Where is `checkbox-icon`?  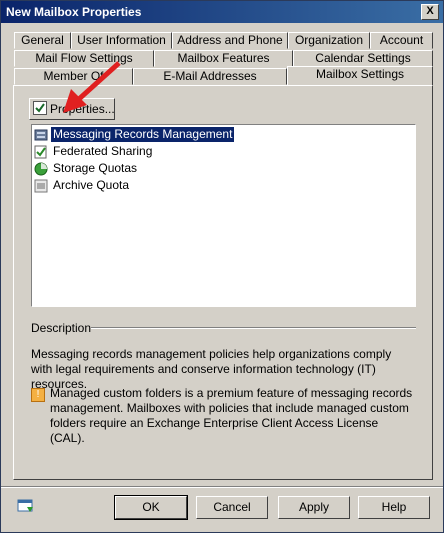
checkbox-icon is located at coordinates (40, 108).